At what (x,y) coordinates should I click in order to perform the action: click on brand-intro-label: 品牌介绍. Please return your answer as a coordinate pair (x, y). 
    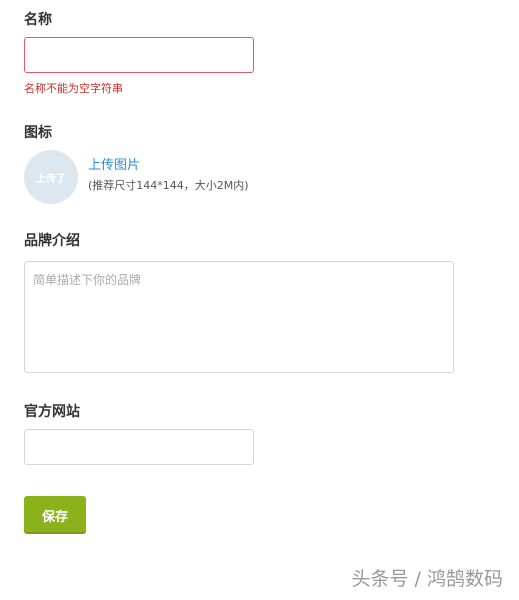
    Looking at the image, I should click on (52, 241).